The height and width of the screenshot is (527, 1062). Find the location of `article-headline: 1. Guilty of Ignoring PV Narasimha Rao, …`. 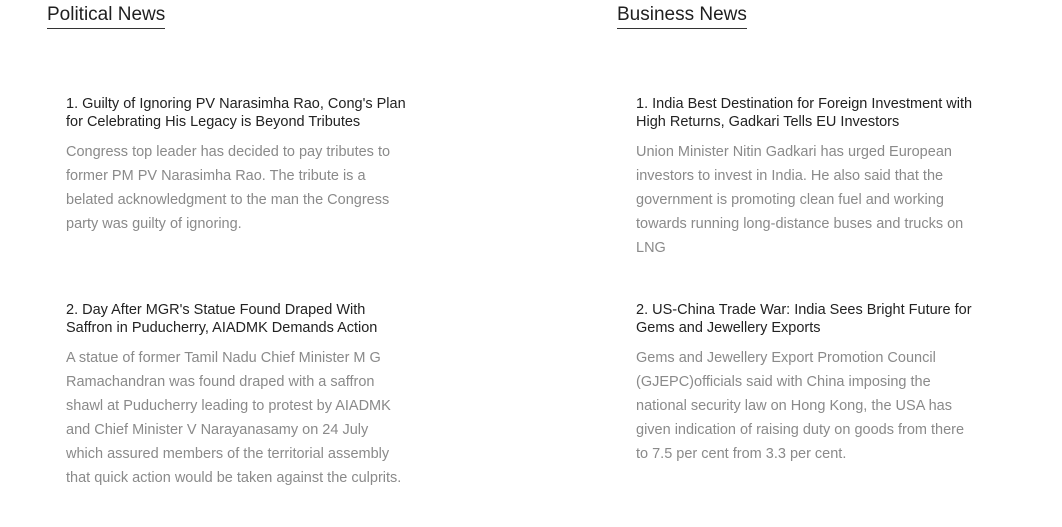

article-headline: 1. Guilty of Ignoring PV Narasimha Rao, … is located at coordinates (236, 113).